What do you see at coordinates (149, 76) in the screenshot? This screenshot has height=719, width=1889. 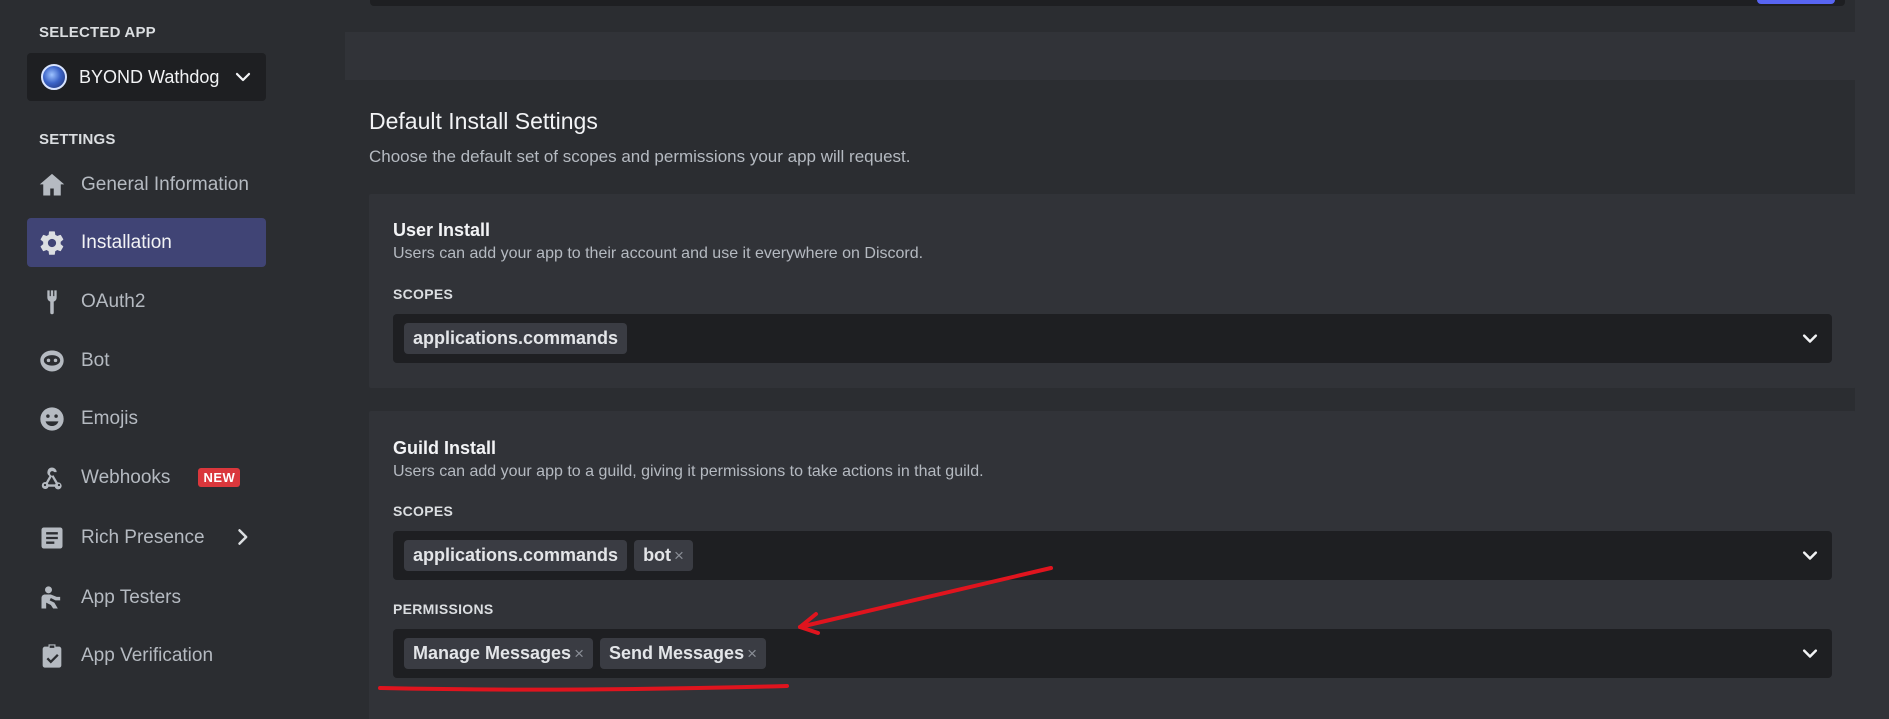 I see `app-name: BYOND Wathdog` at bounding box center [149, 76].